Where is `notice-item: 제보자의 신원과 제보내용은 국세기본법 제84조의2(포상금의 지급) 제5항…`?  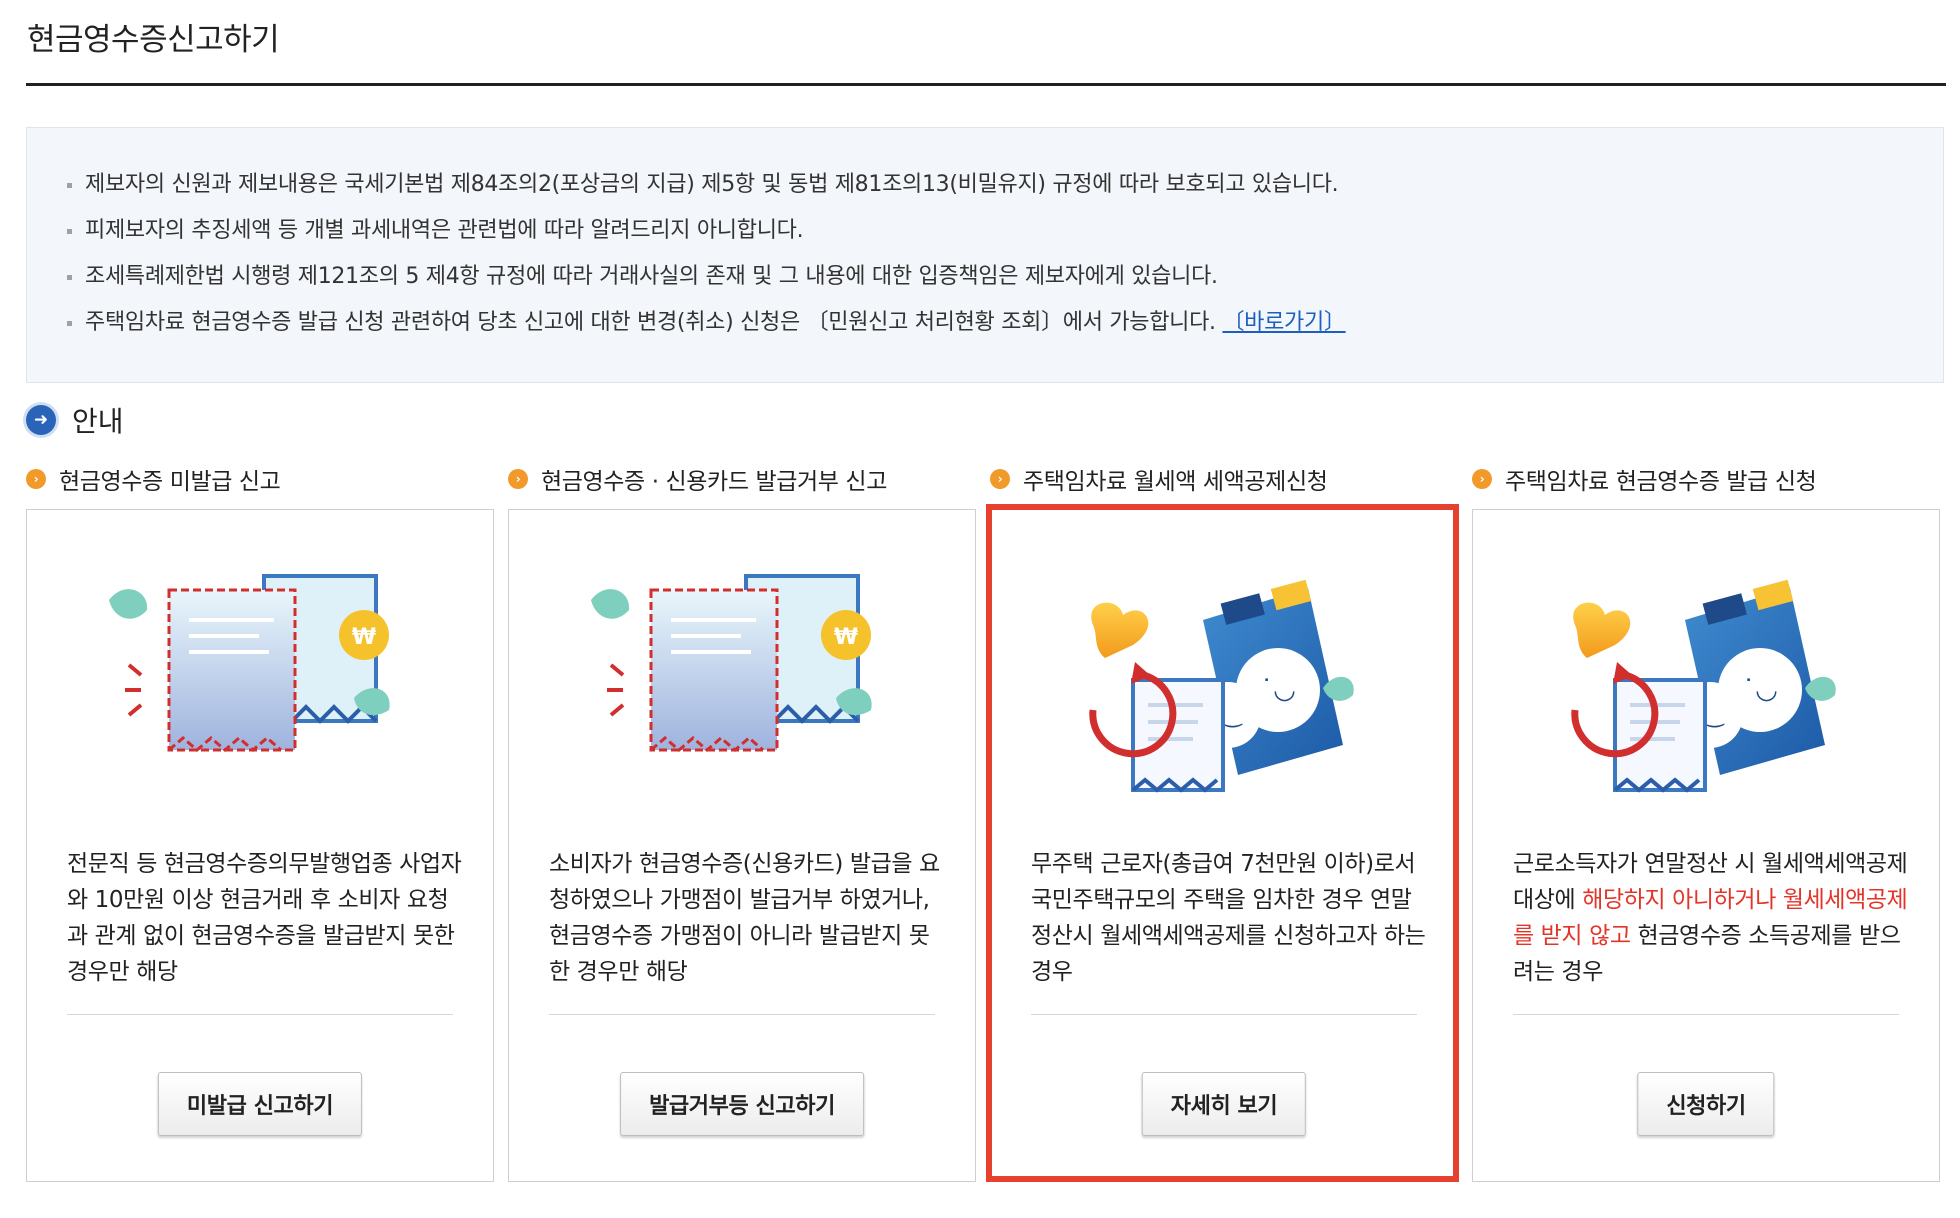 notice-item: 제보자의 신원과 제보내용은 국세기본법 제84조의2(포상금의 지급) 제5항… is located at coordinates (706, 185).